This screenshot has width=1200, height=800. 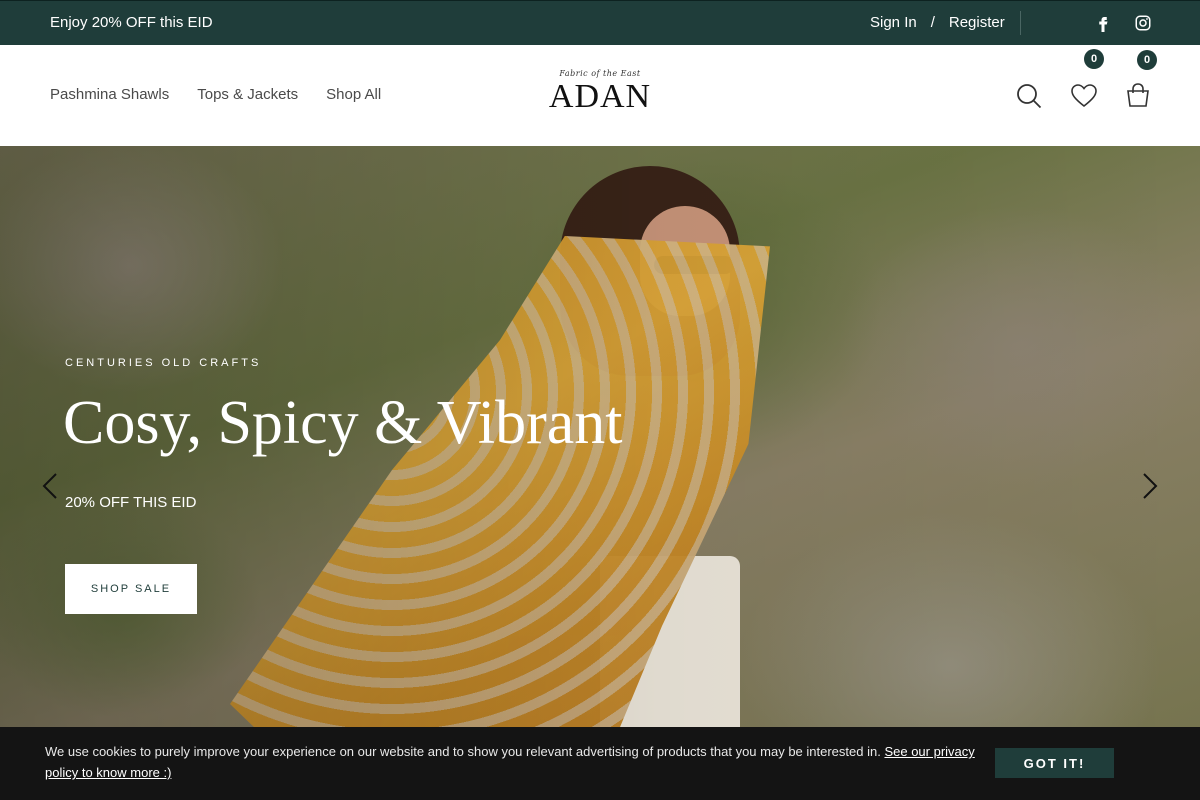 I want to click on hero-headline: Cosy, Spicy & Vibrant, so click(x=343, y=423).